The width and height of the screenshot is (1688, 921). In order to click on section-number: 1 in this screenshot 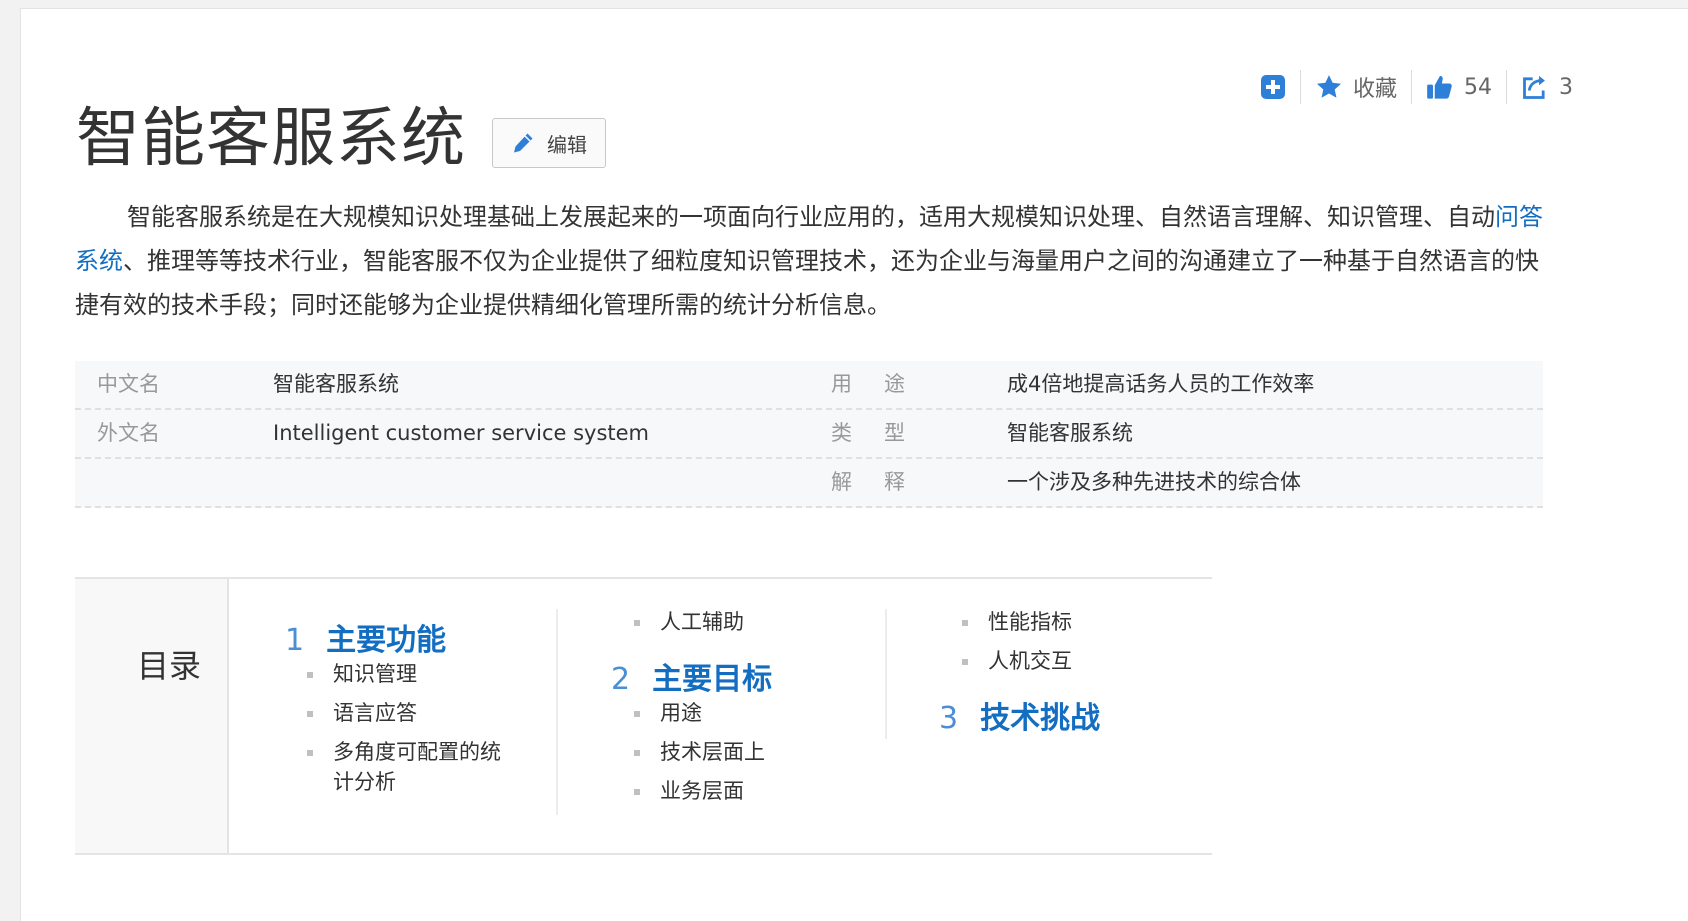, I will do `click(295, 640)`.